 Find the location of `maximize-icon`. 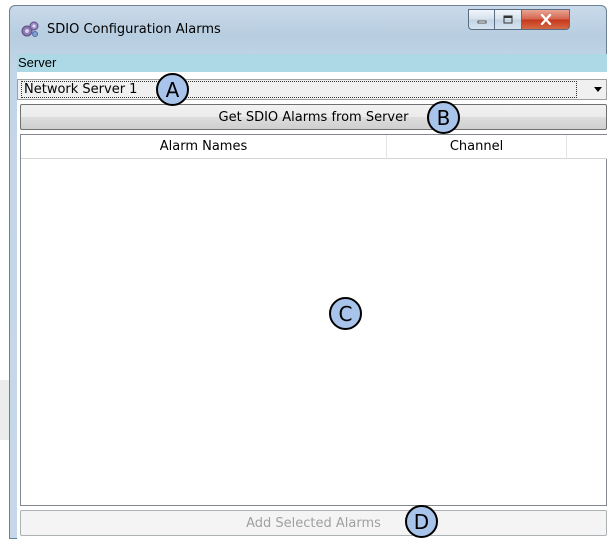

maximize-icon is located at coordinates (508, 19).